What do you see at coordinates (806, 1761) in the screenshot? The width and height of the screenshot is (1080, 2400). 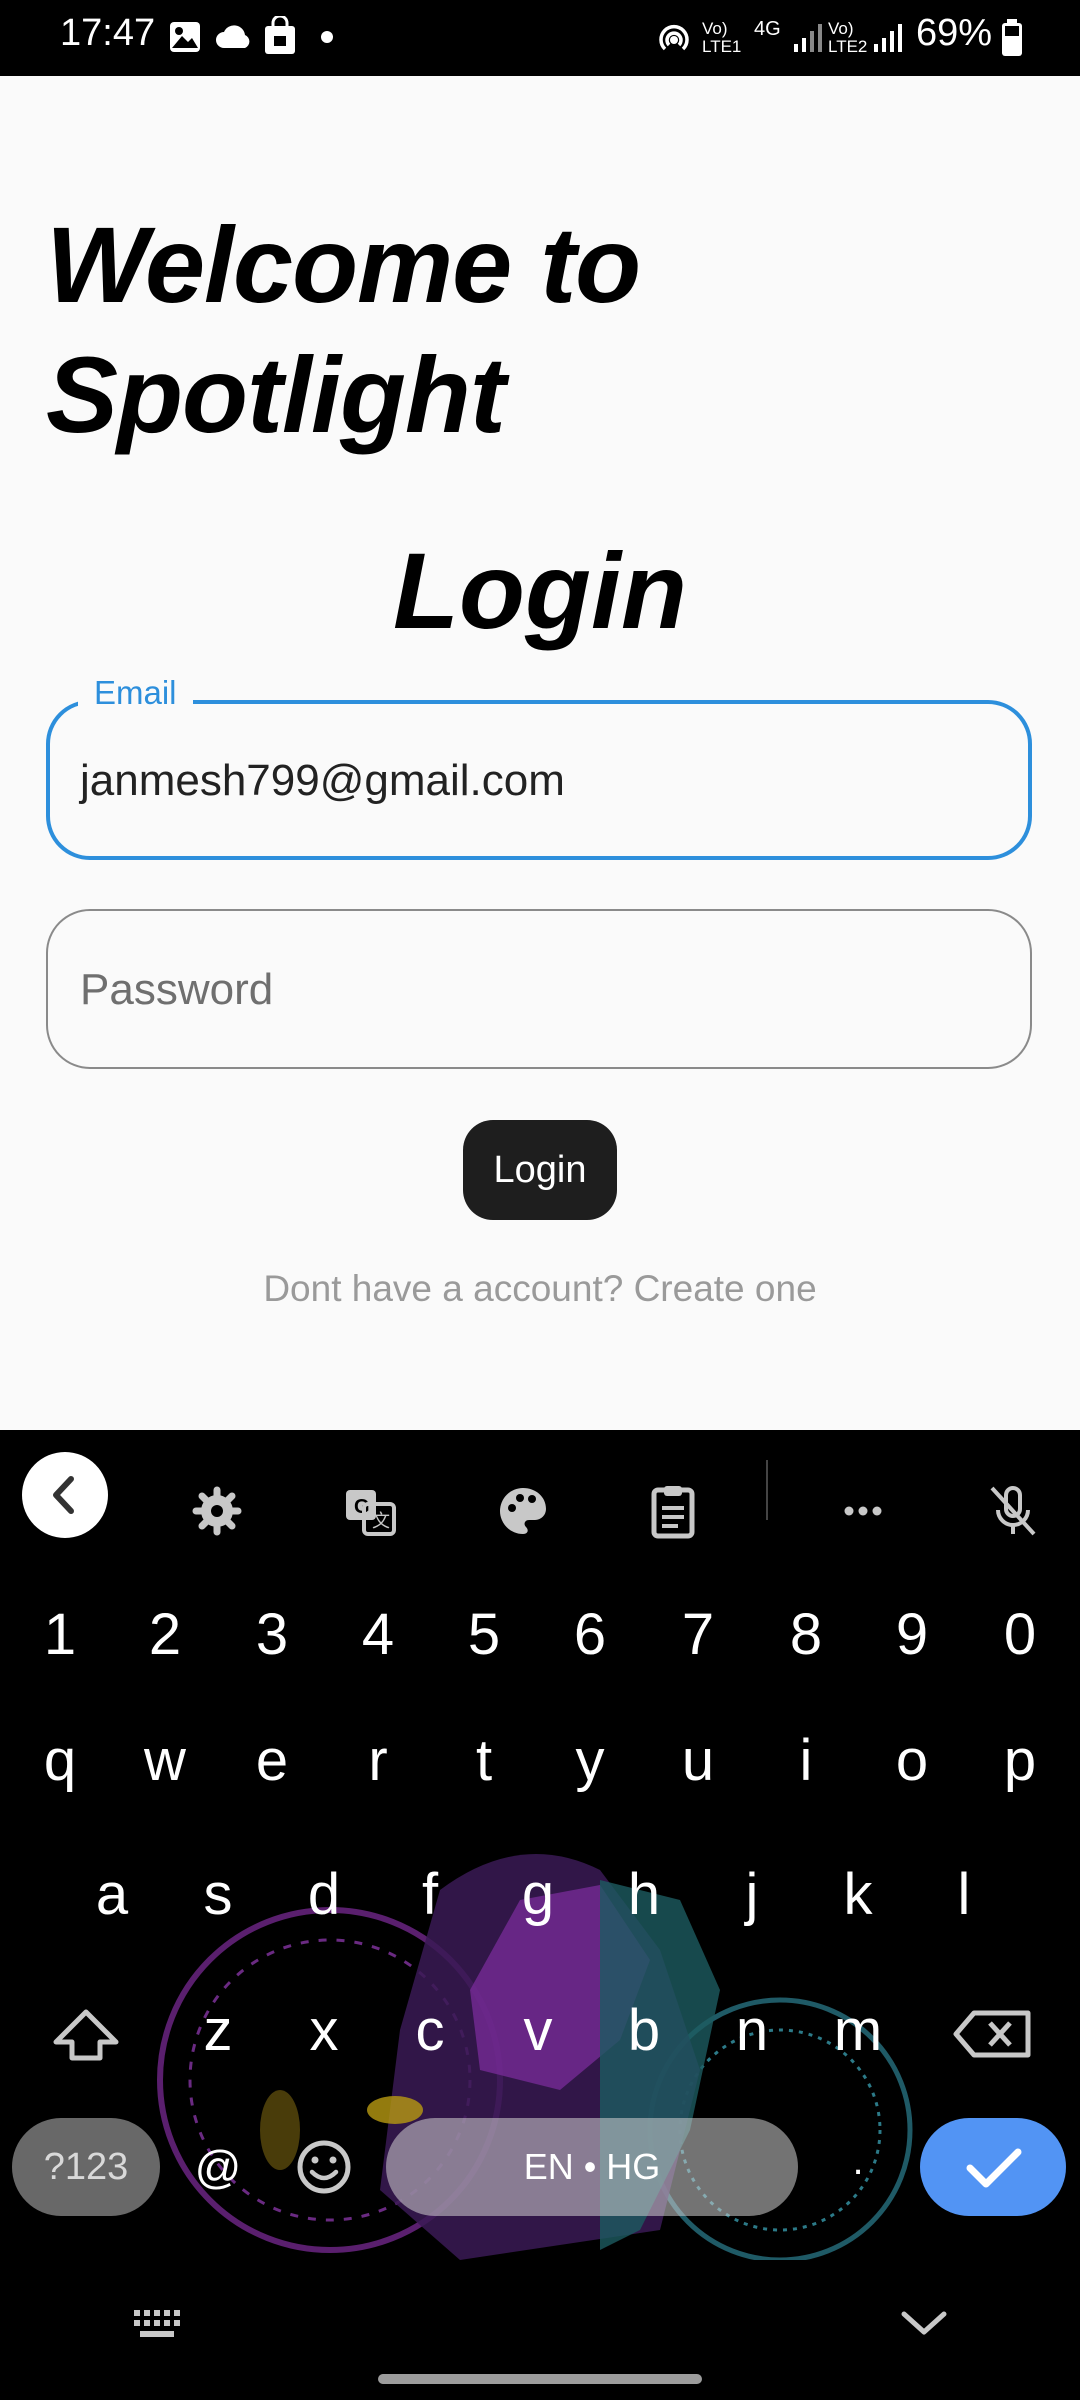 I see `key-i: i` at bounding box center [806, 1761].